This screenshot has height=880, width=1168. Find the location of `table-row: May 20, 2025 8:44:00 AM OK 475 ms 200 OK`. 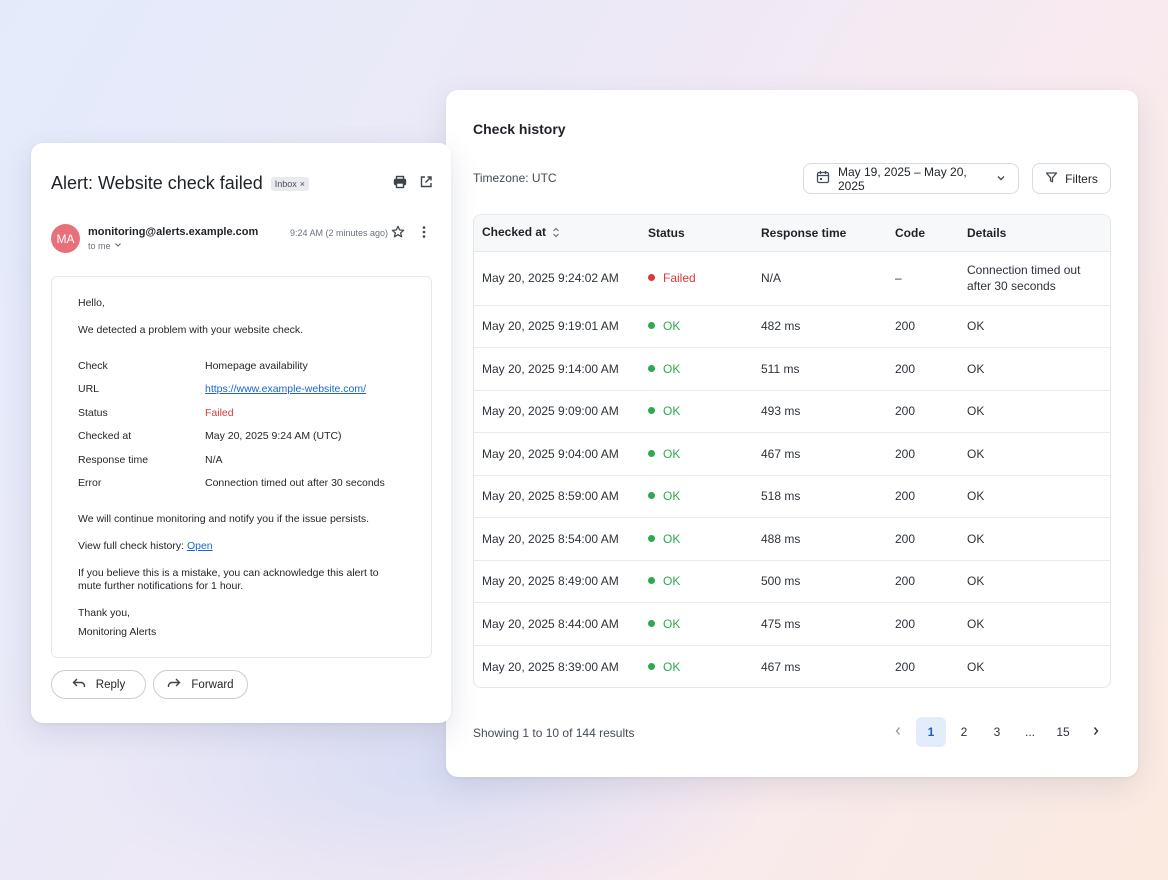

table-row: May 20, 2025 8:44:00 AM OK 475 ms 200 OK is located at coordinates (792, 624).